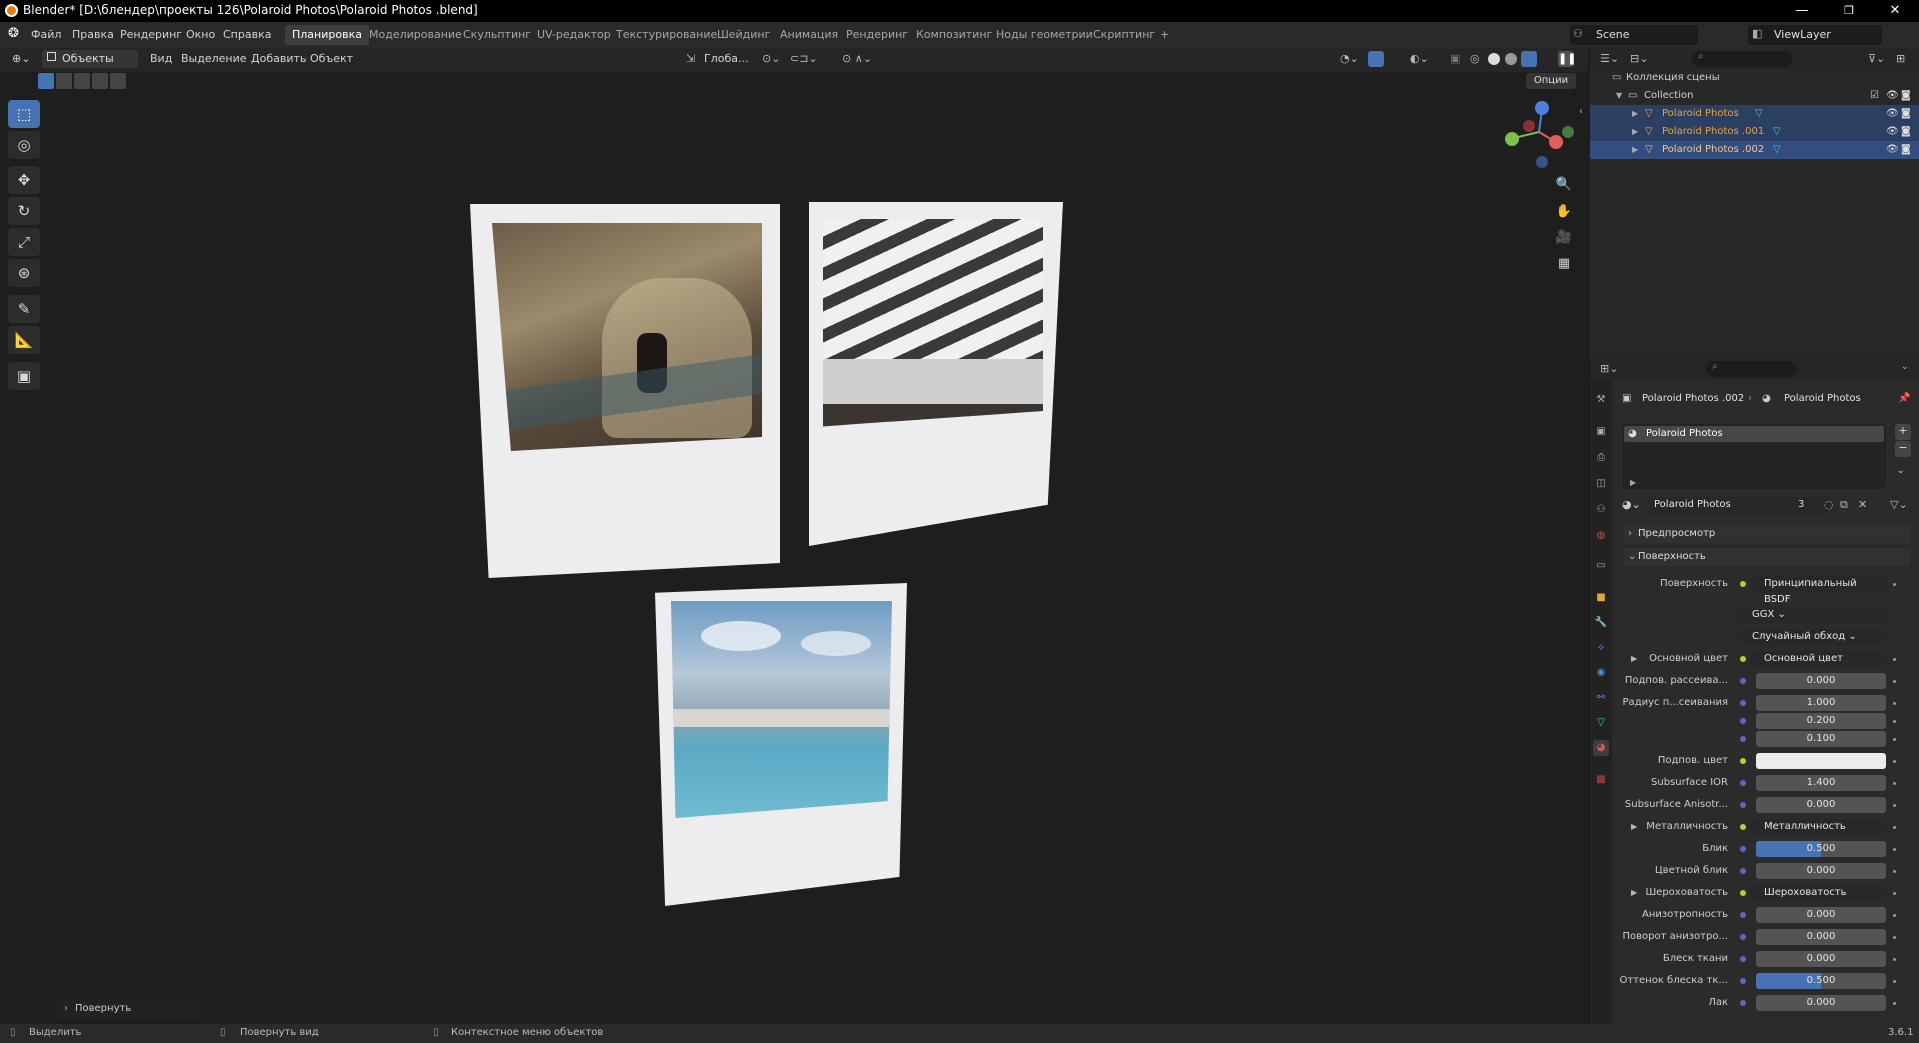 The height and width of the screenshot is (1043, 1919). I want to click on outliner-row-collection: ▼ ▭ Collection ☑ 👁 ◙, so click(1754, 96).